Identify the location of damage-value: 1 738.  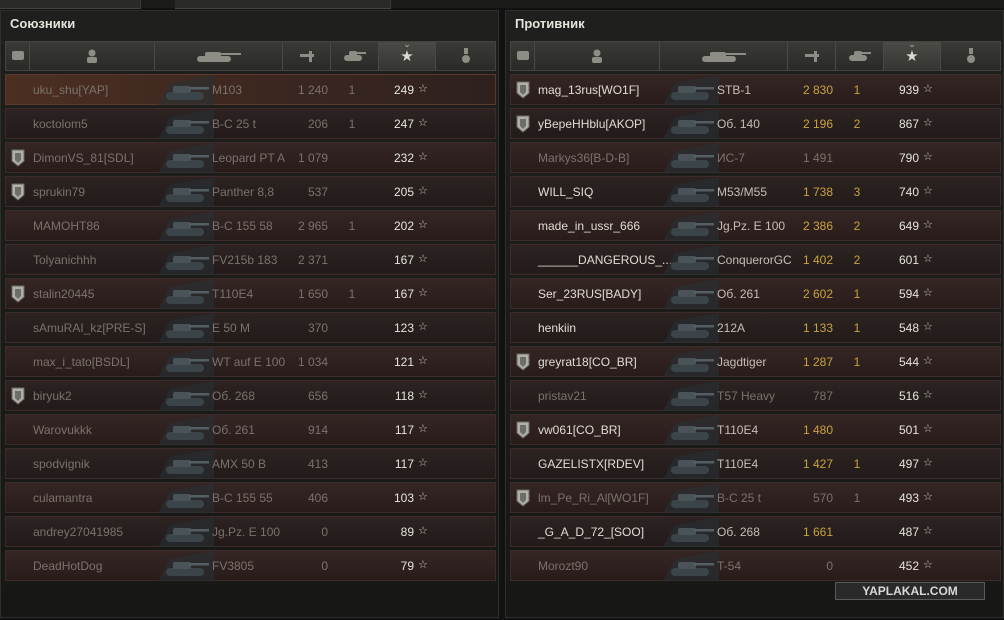
(817, 192).